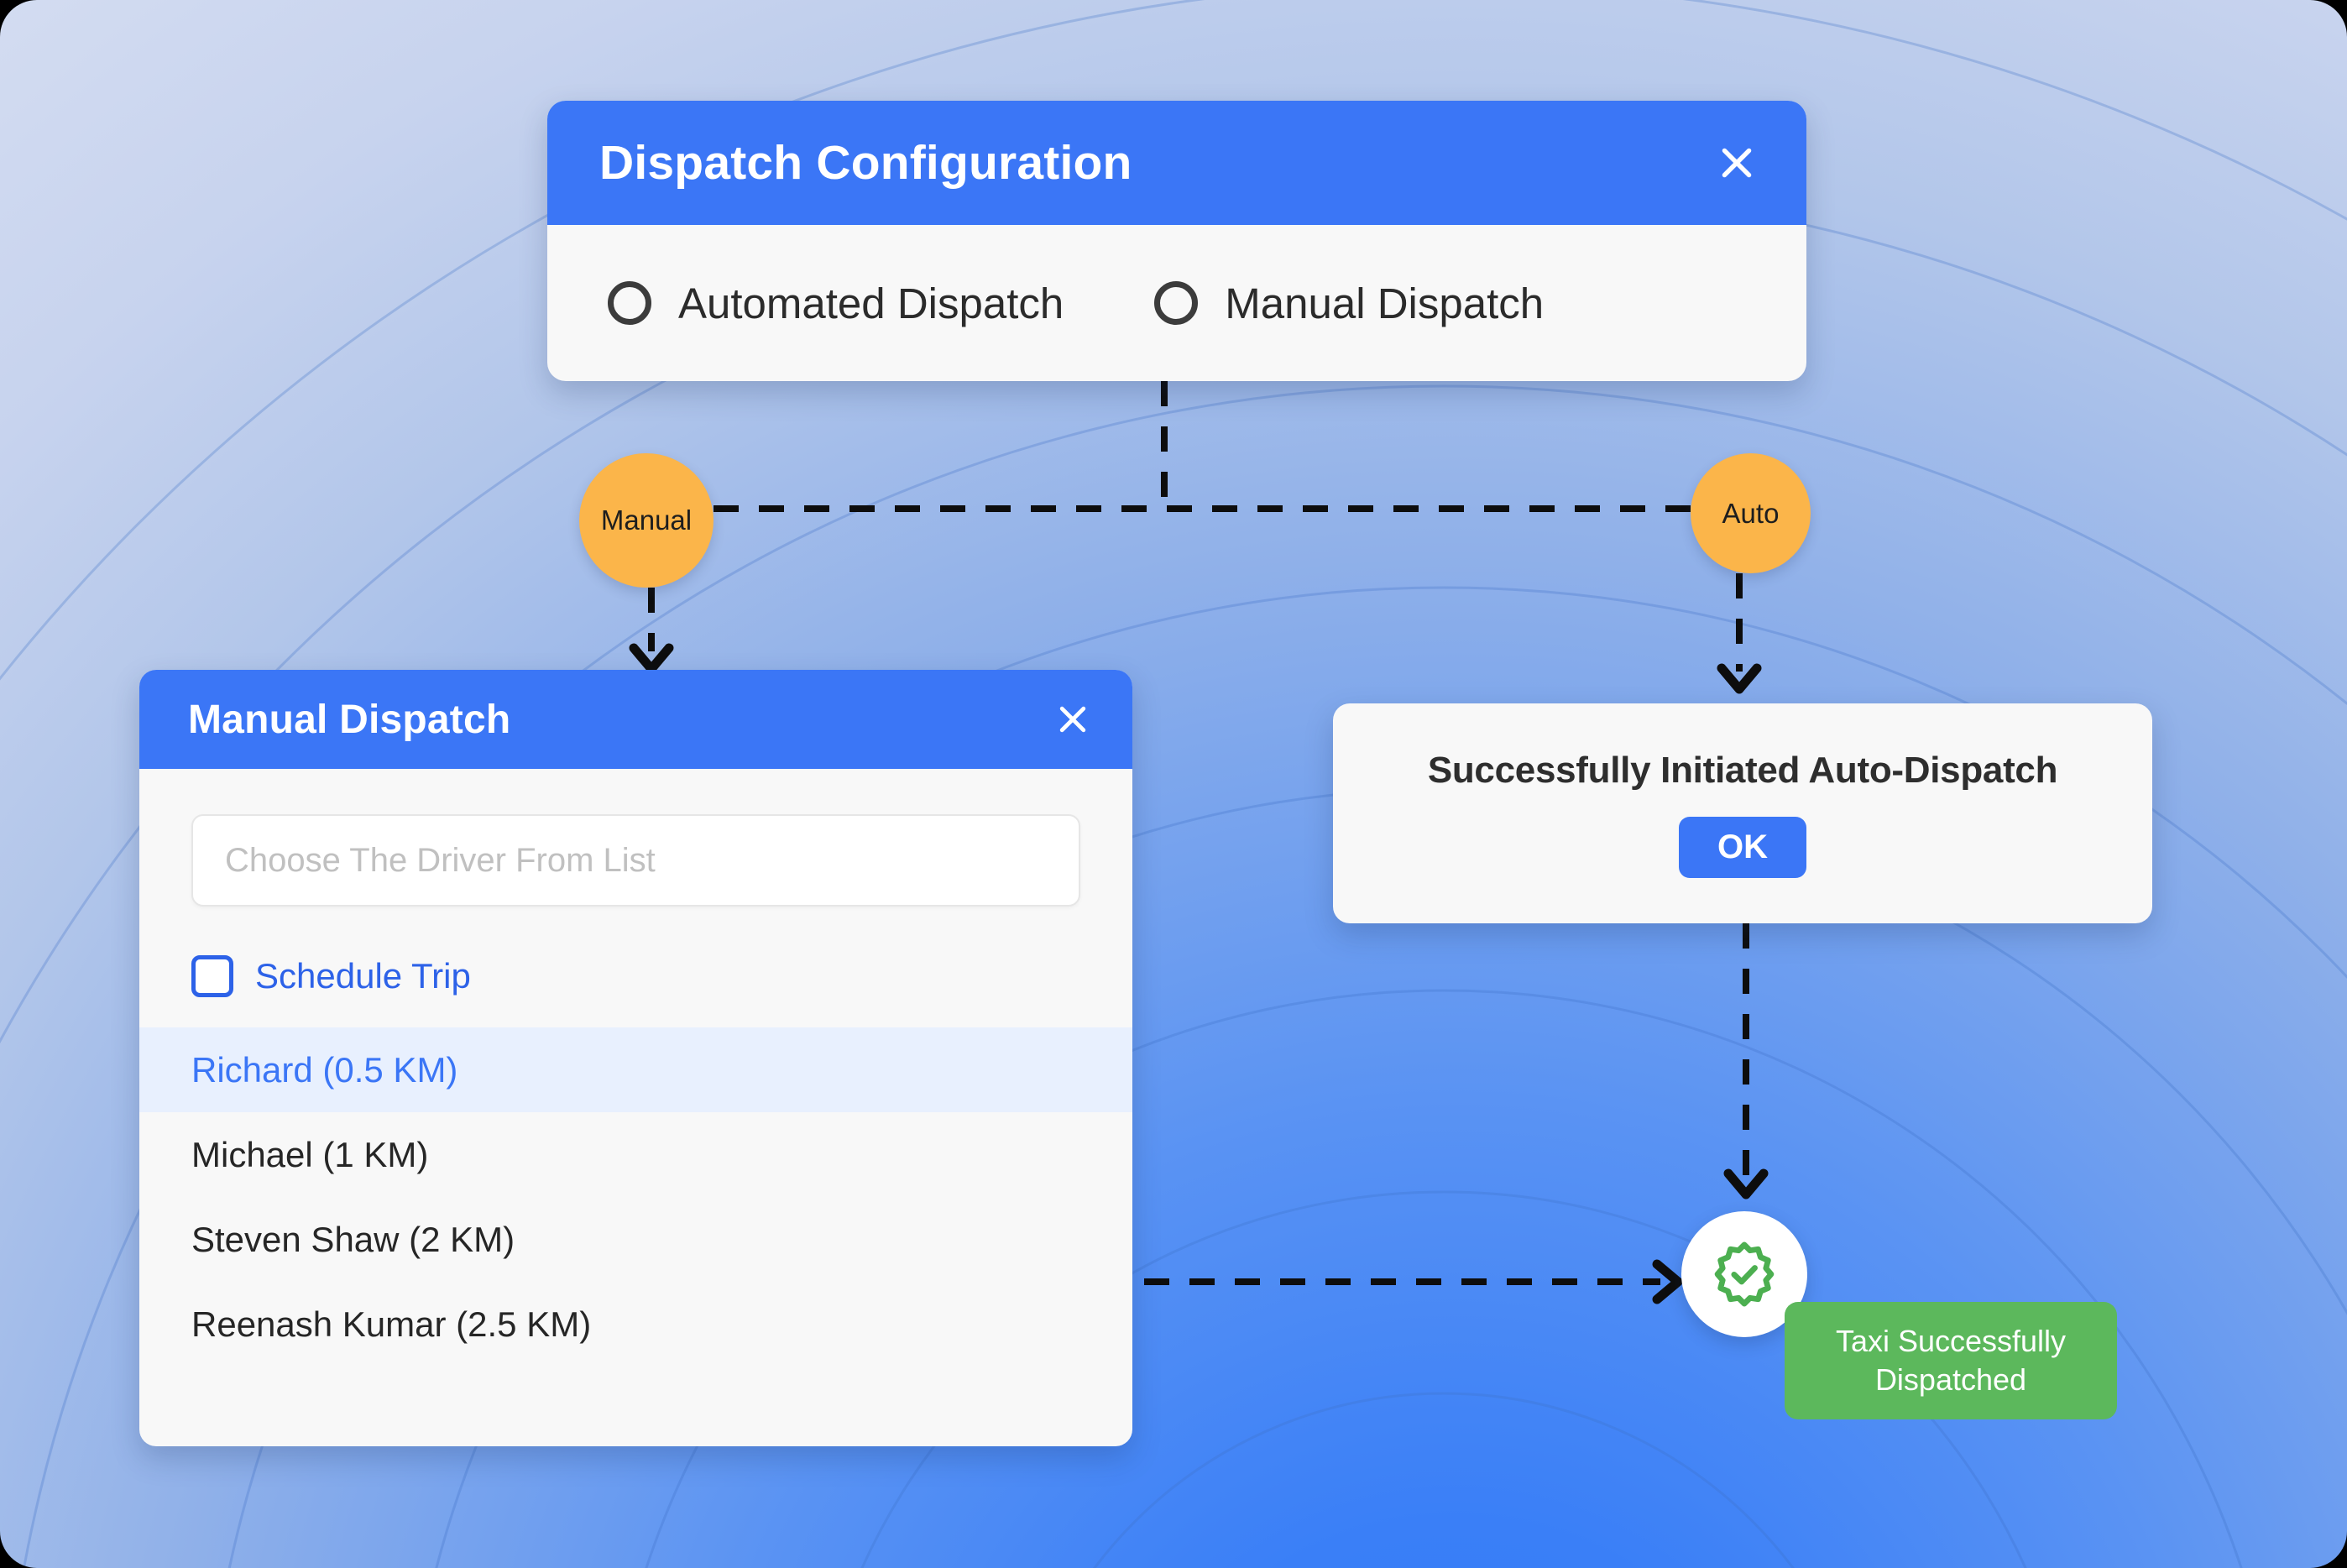 The image size is (2347, 1568). I want to click on radio-manual-dispatch-label: Manual Dispatch, so click(1385, 303).